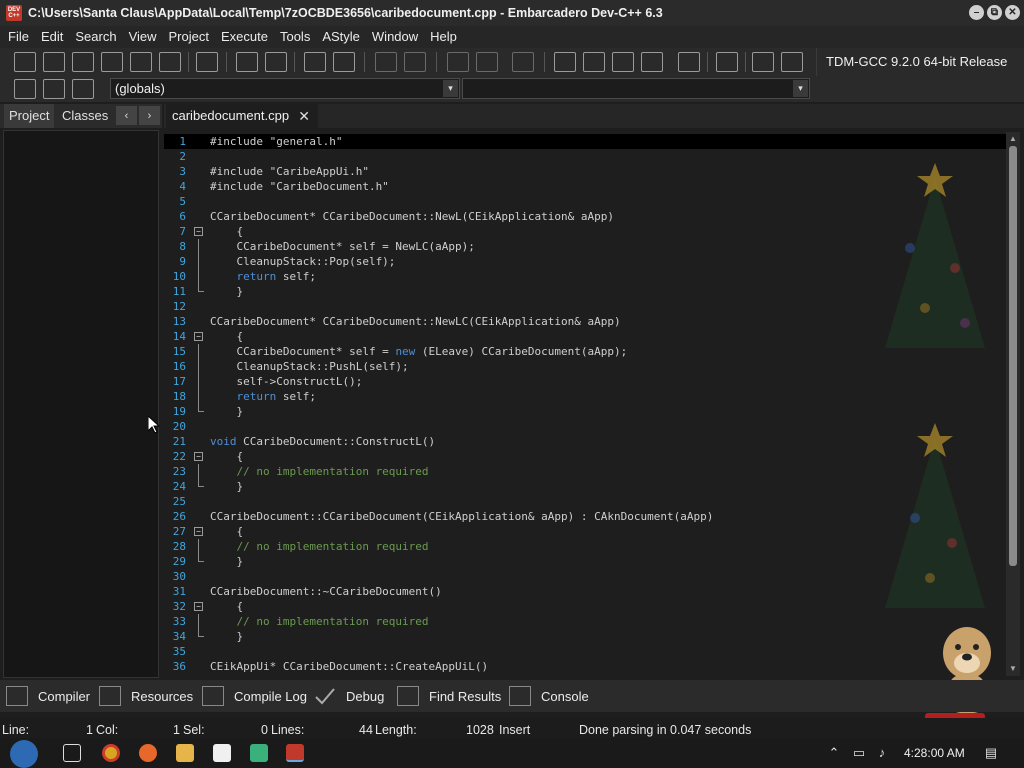 Image resolution: width=1024 pixels, height=768 pixels. What do you see at coordinates (585, 501) in the screenshot?
I see `code-line: 25` at bounding box center [585, 501].